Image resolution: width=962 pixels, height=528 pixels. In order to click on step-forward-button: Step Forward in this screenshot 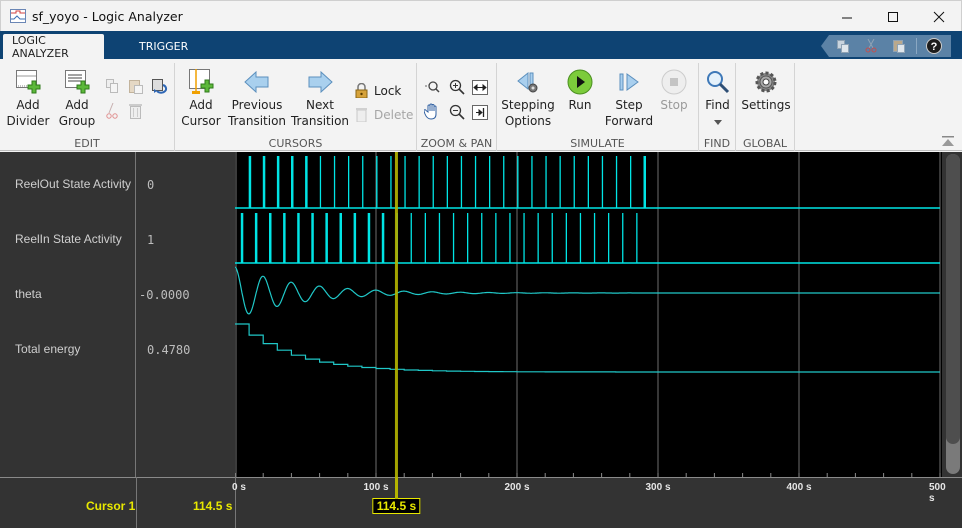, I will do `click(629, 98)`.